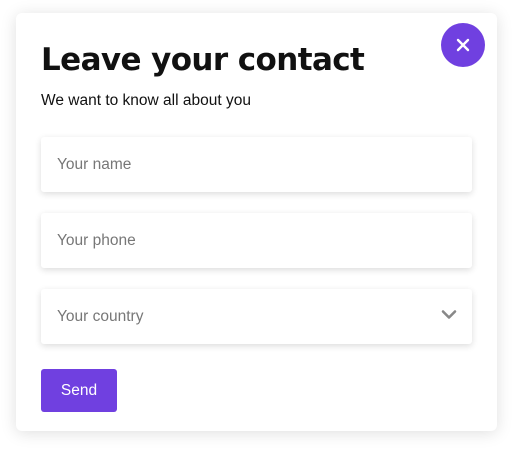  Describe the element at coordinates (100, 316) in the screenshot. I see `country-select-placeholder: Your country` at that location.